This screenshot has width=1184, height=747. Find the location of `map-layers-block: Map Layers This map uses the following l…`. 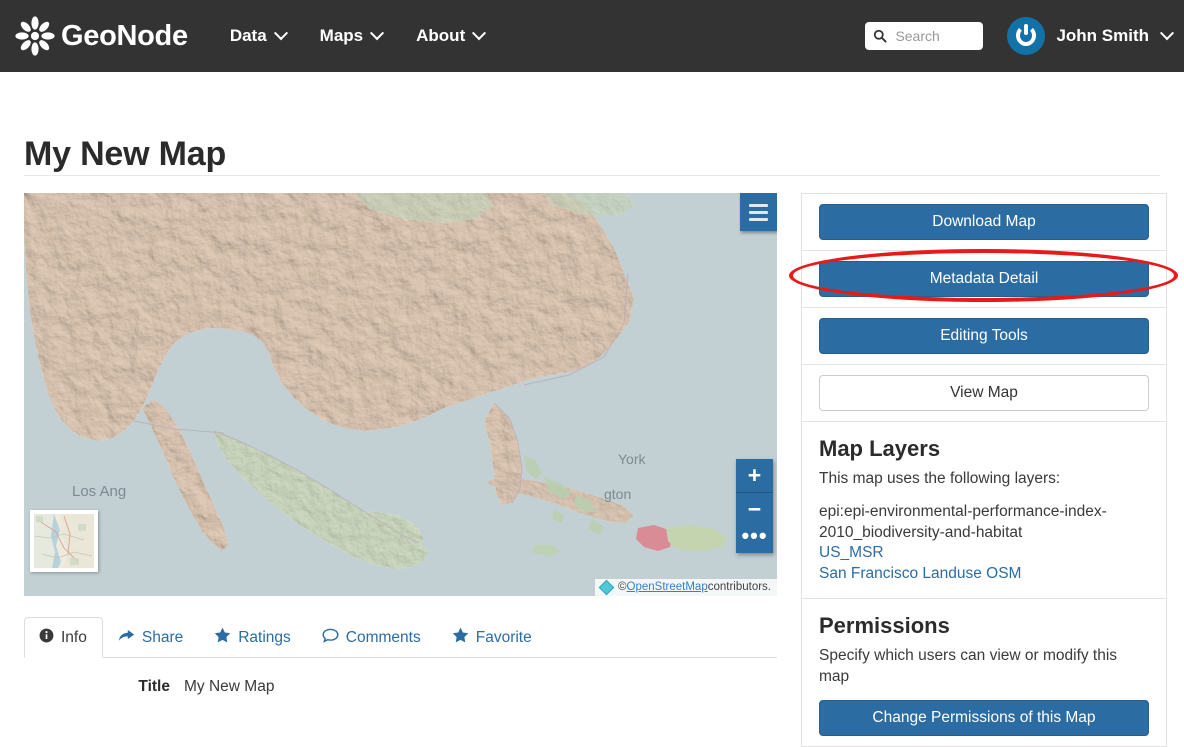

map-layers-block: Map Layers This map uses the following l… is located at coordinates (984, 511).